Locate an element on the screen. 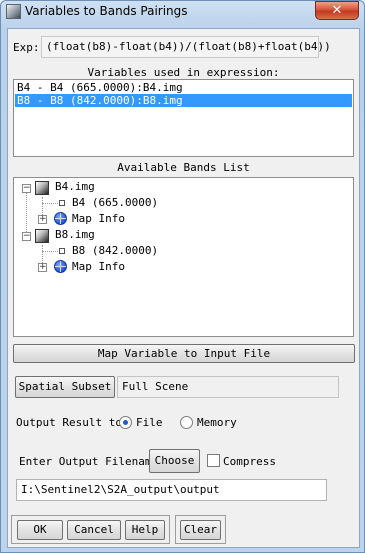 The height and width of the screenshot is (553, 365). cancel-button: Cancel is located at coordinates (94, 530).